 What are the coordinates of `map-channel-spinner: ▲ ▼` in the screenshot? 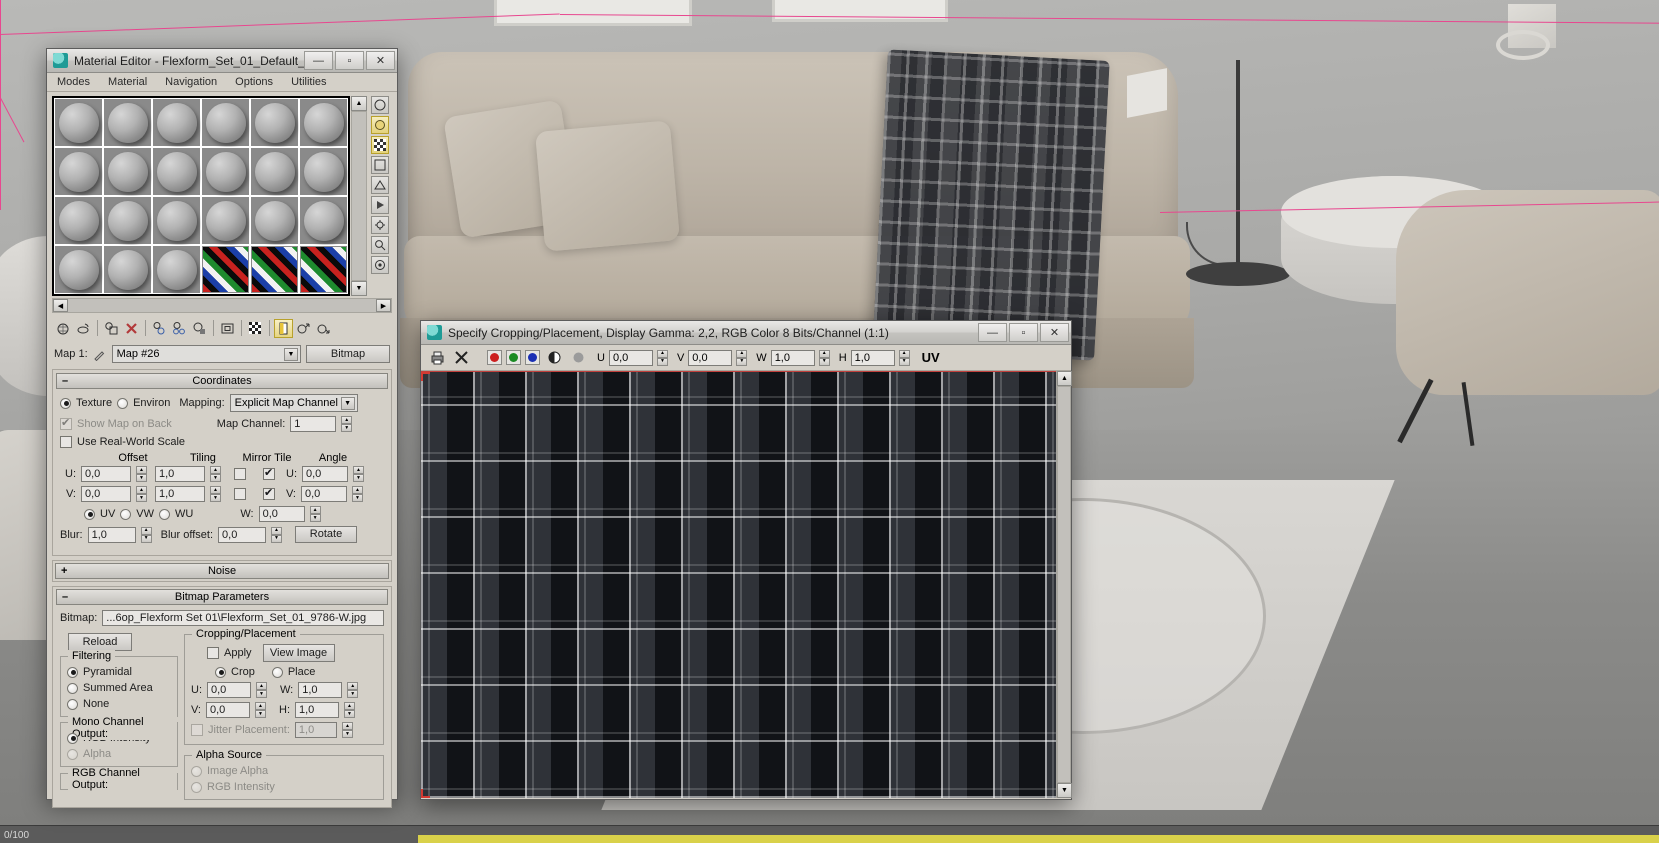 It's located at (347, 424).